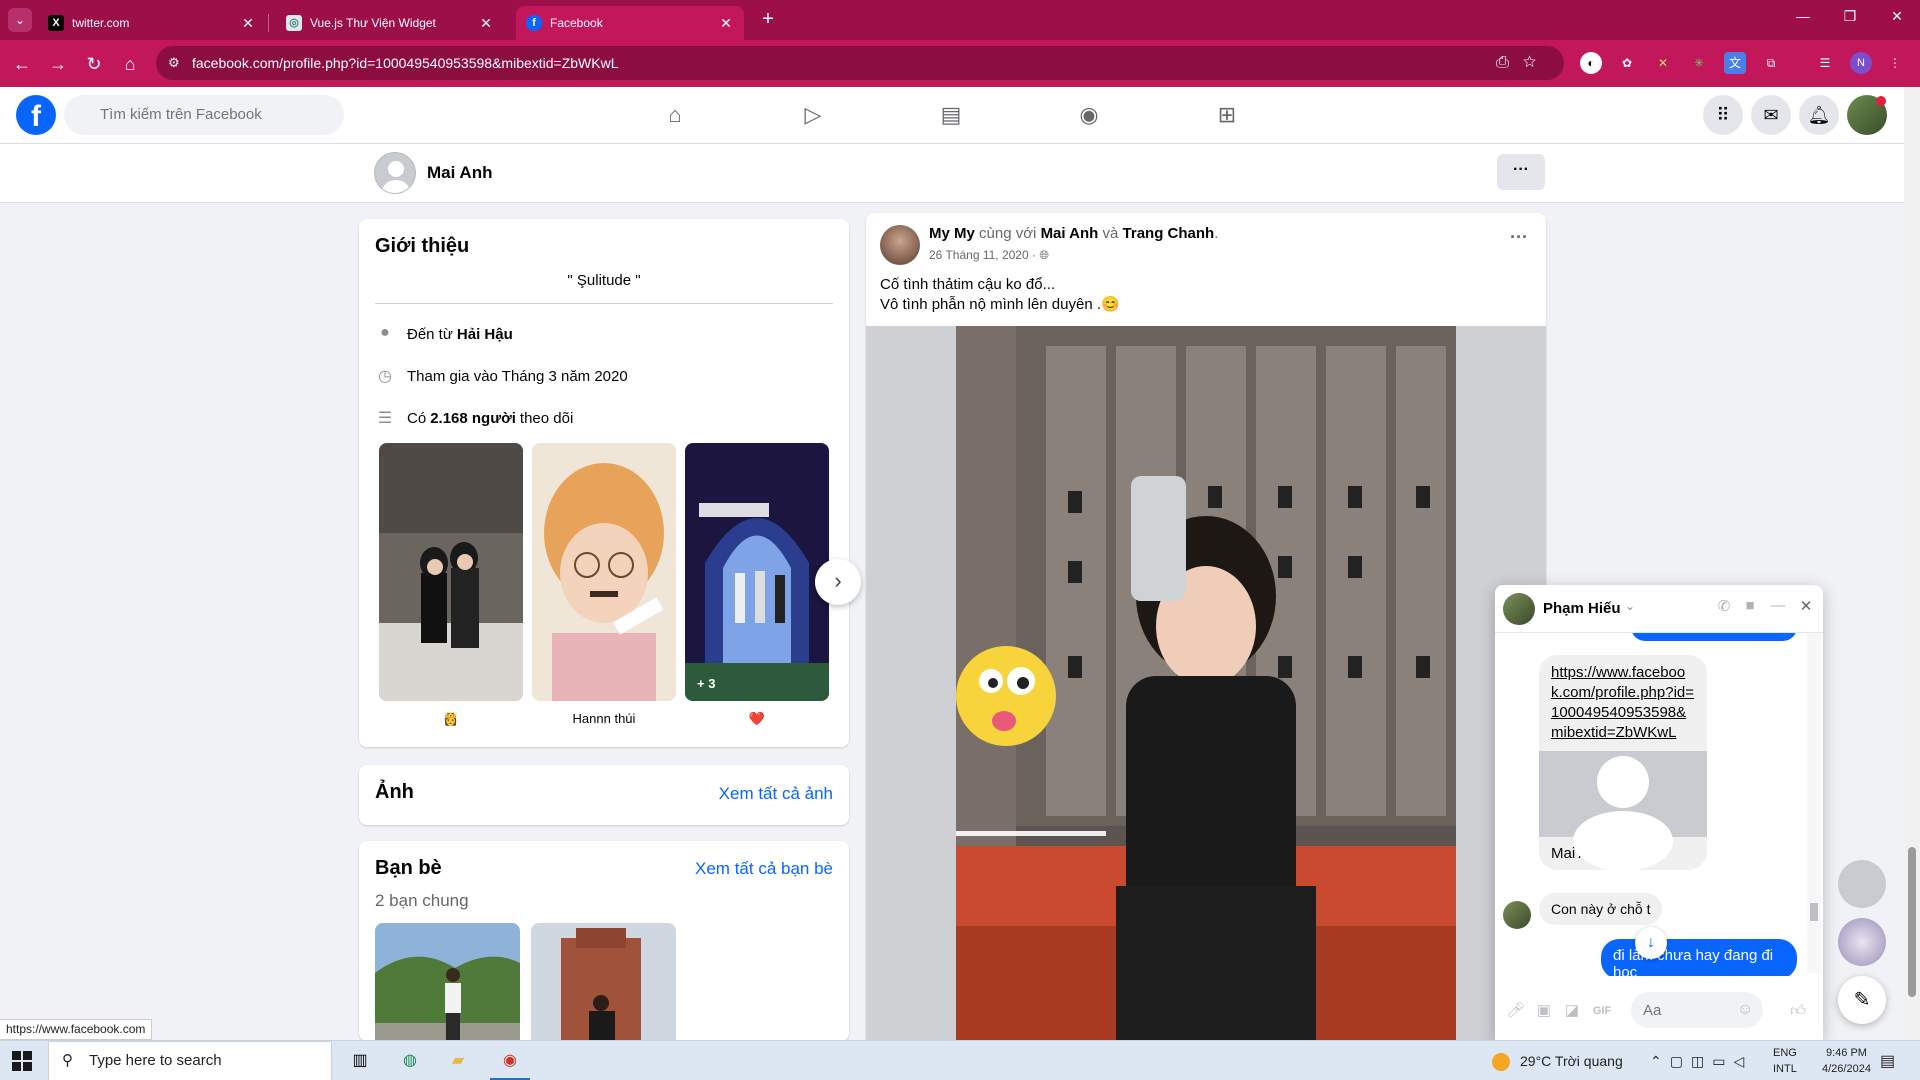  I want to click on reload-icon: ↻, so click(94, 64).